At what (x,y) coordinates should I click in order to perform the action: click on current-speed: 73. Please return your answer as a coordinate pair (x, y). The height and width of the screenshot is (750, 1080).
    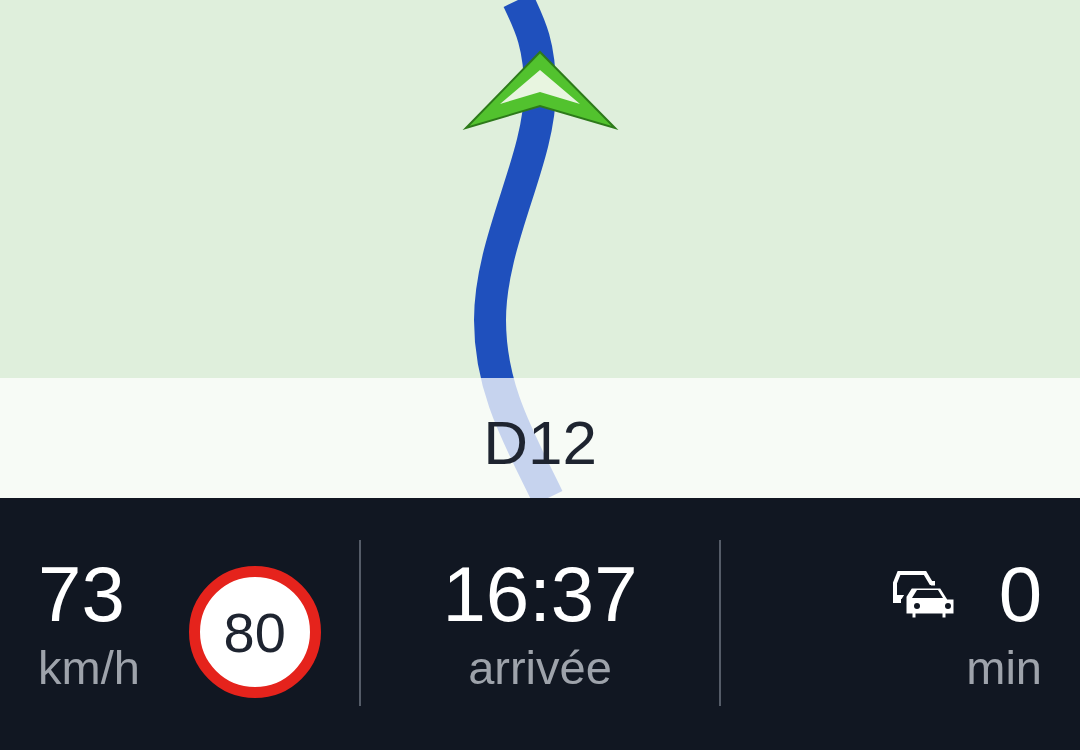
    Looking at the image, I should click on (82, 594).